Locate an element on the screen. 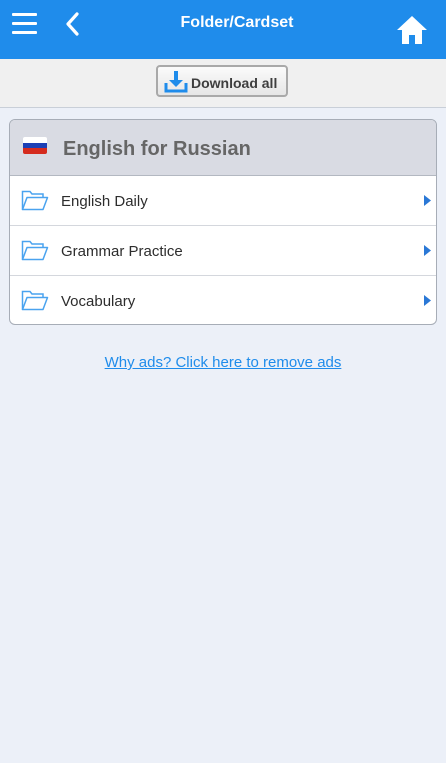 Image resolution: width=446 pixels, height=763 pixels. download-all-button: Download all is located at coordinates (222, 81).